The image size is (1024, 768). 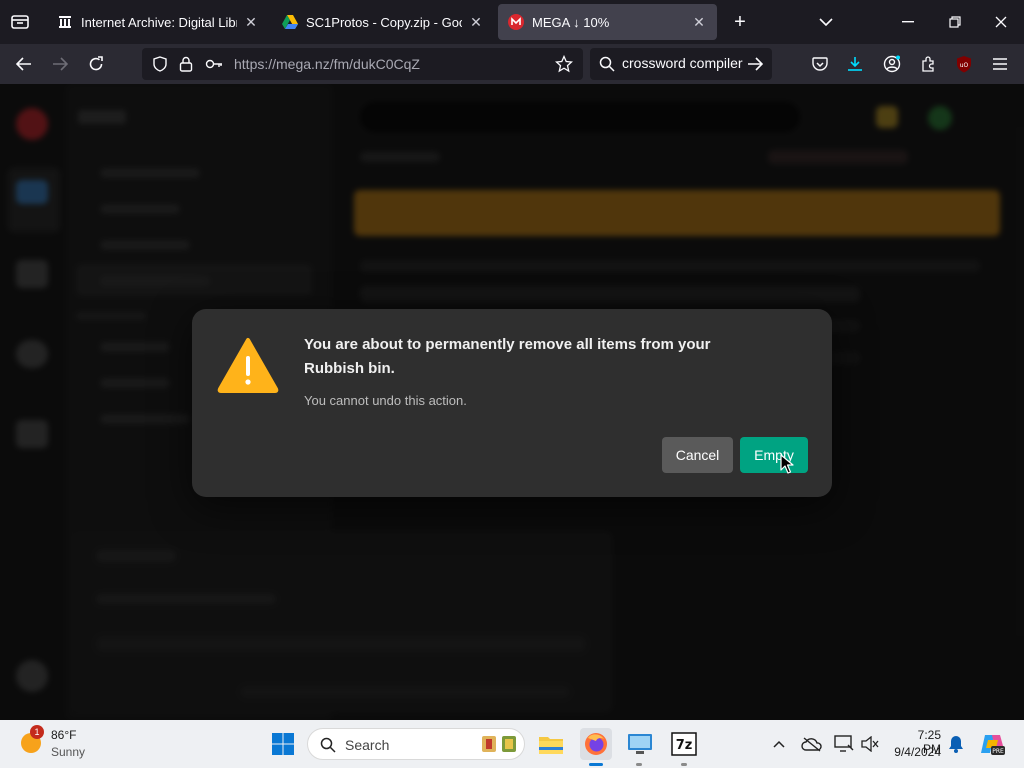 I want to click on go-arrow-icon, so click(x=755, y=66).